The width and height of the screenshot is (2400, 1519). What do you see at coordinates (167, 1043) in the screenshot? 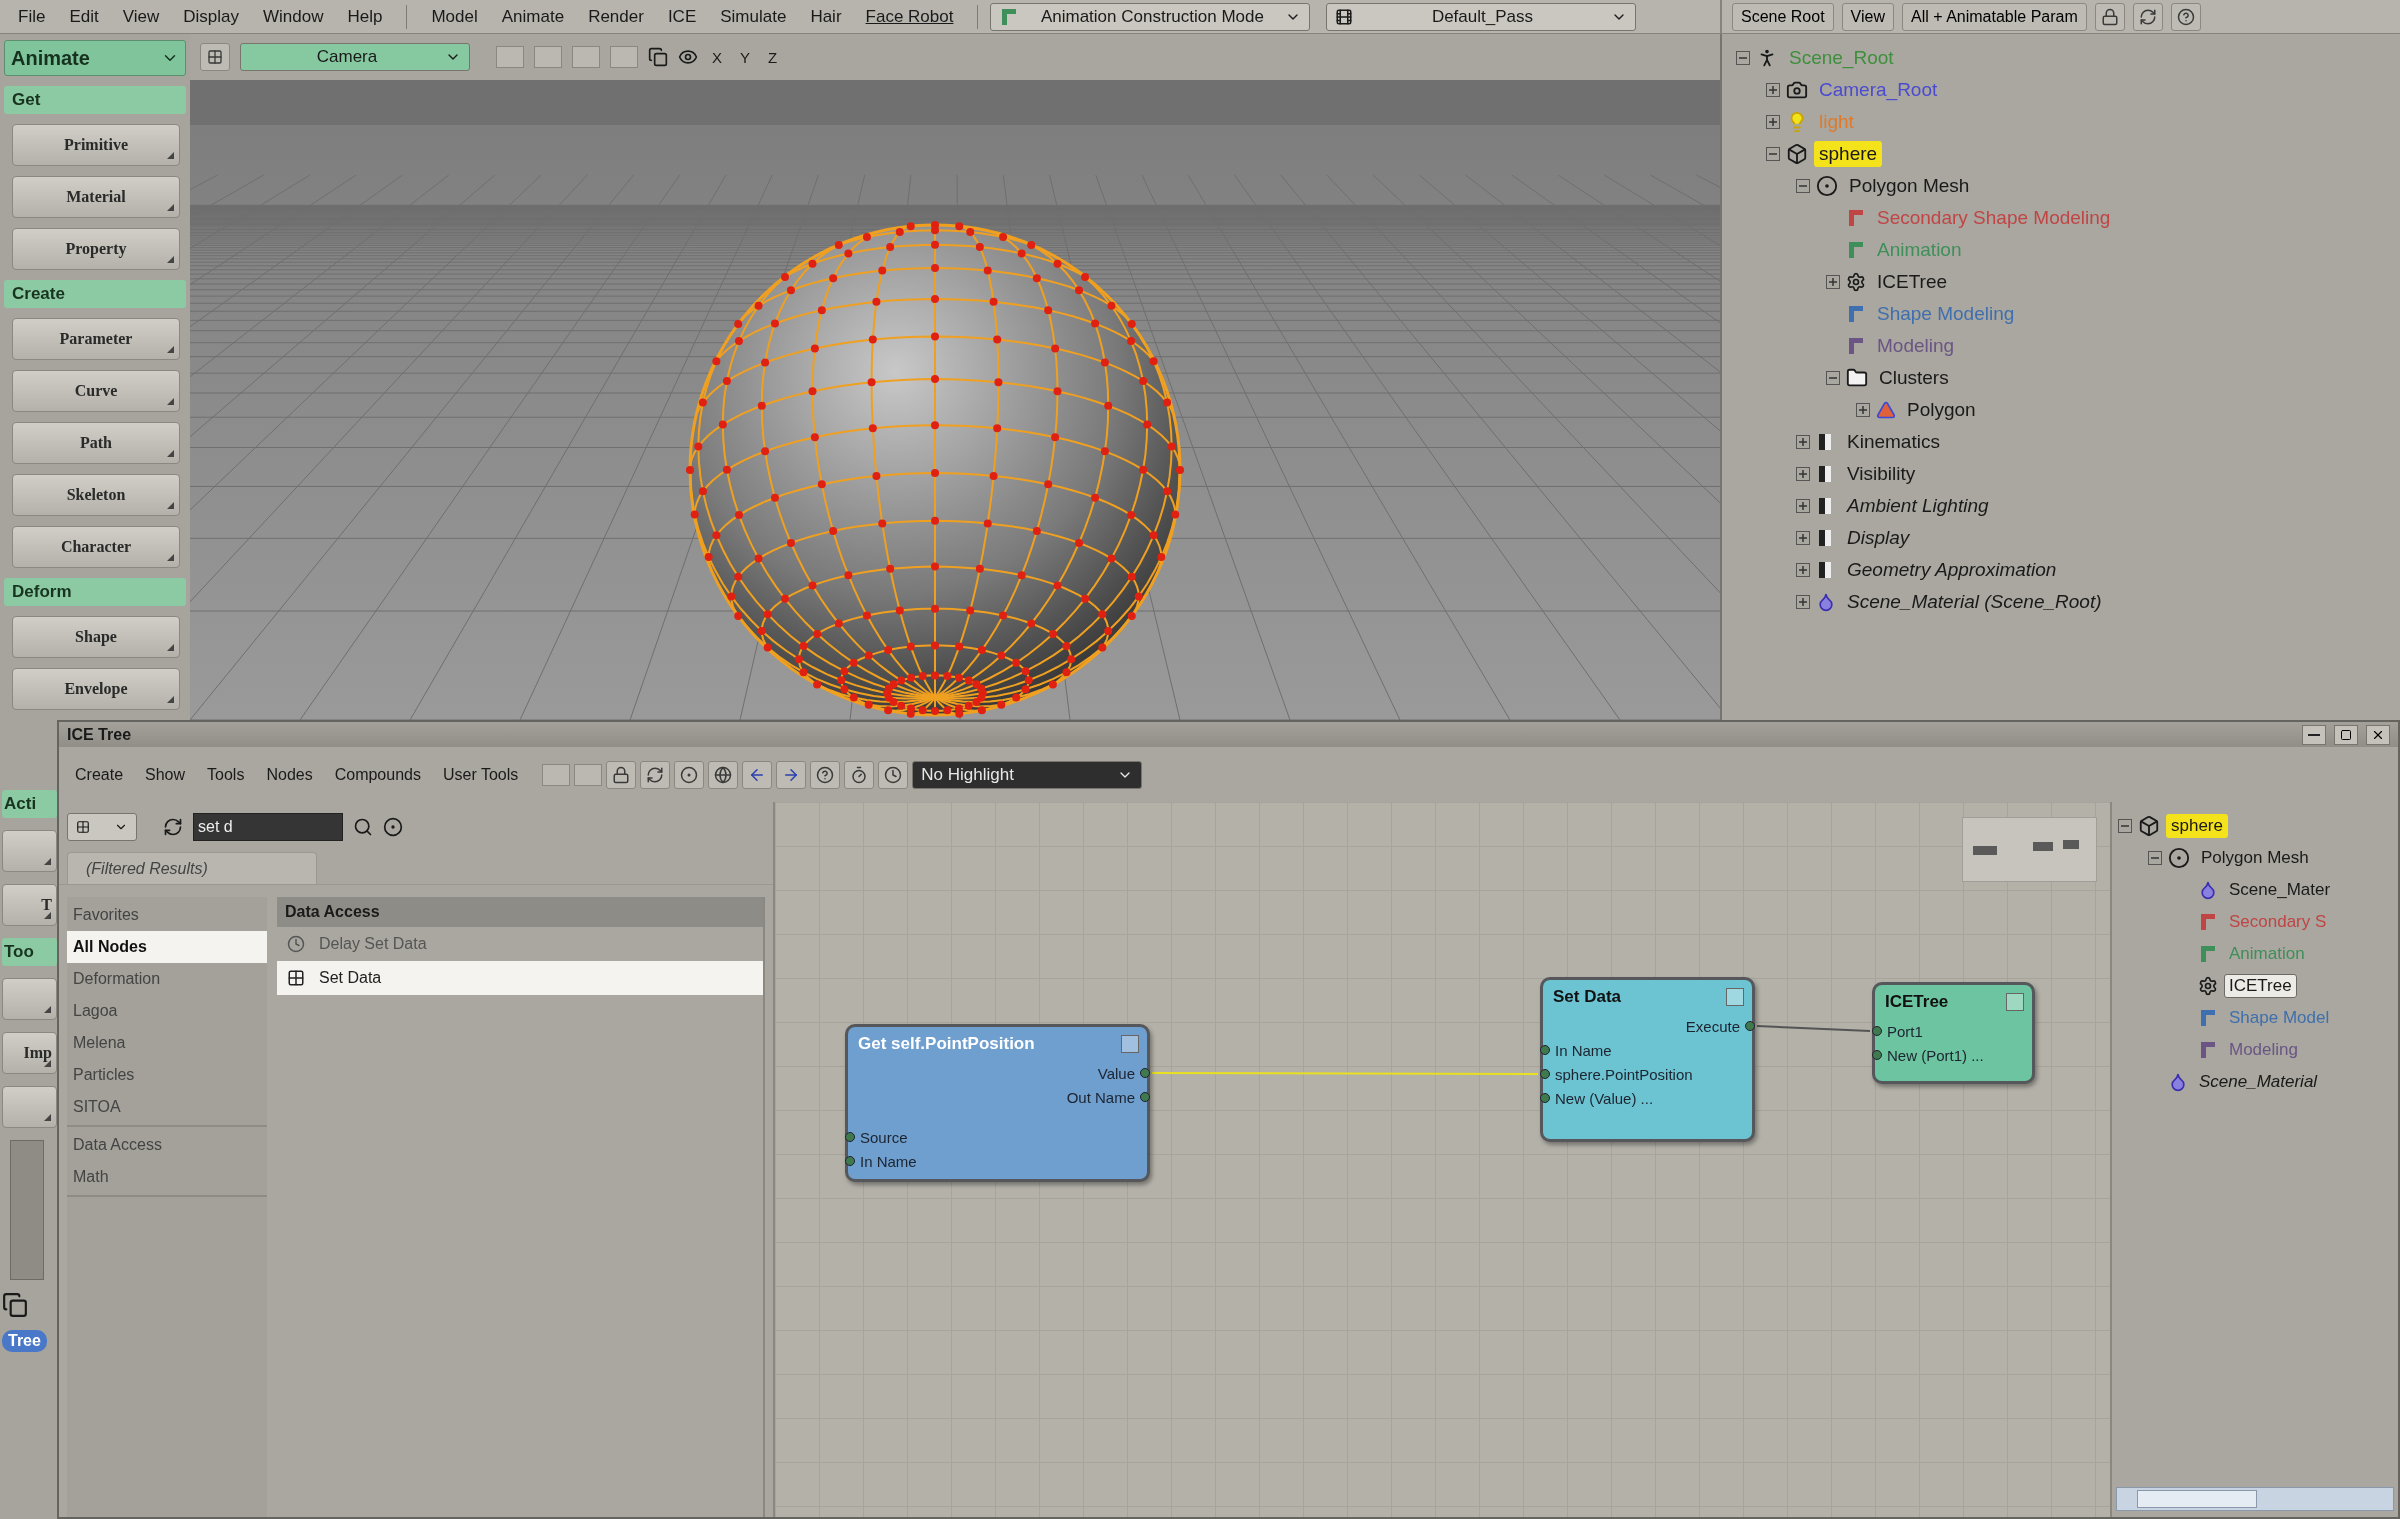
I see `category-item: Melena` at bounding box center [167, 1043].